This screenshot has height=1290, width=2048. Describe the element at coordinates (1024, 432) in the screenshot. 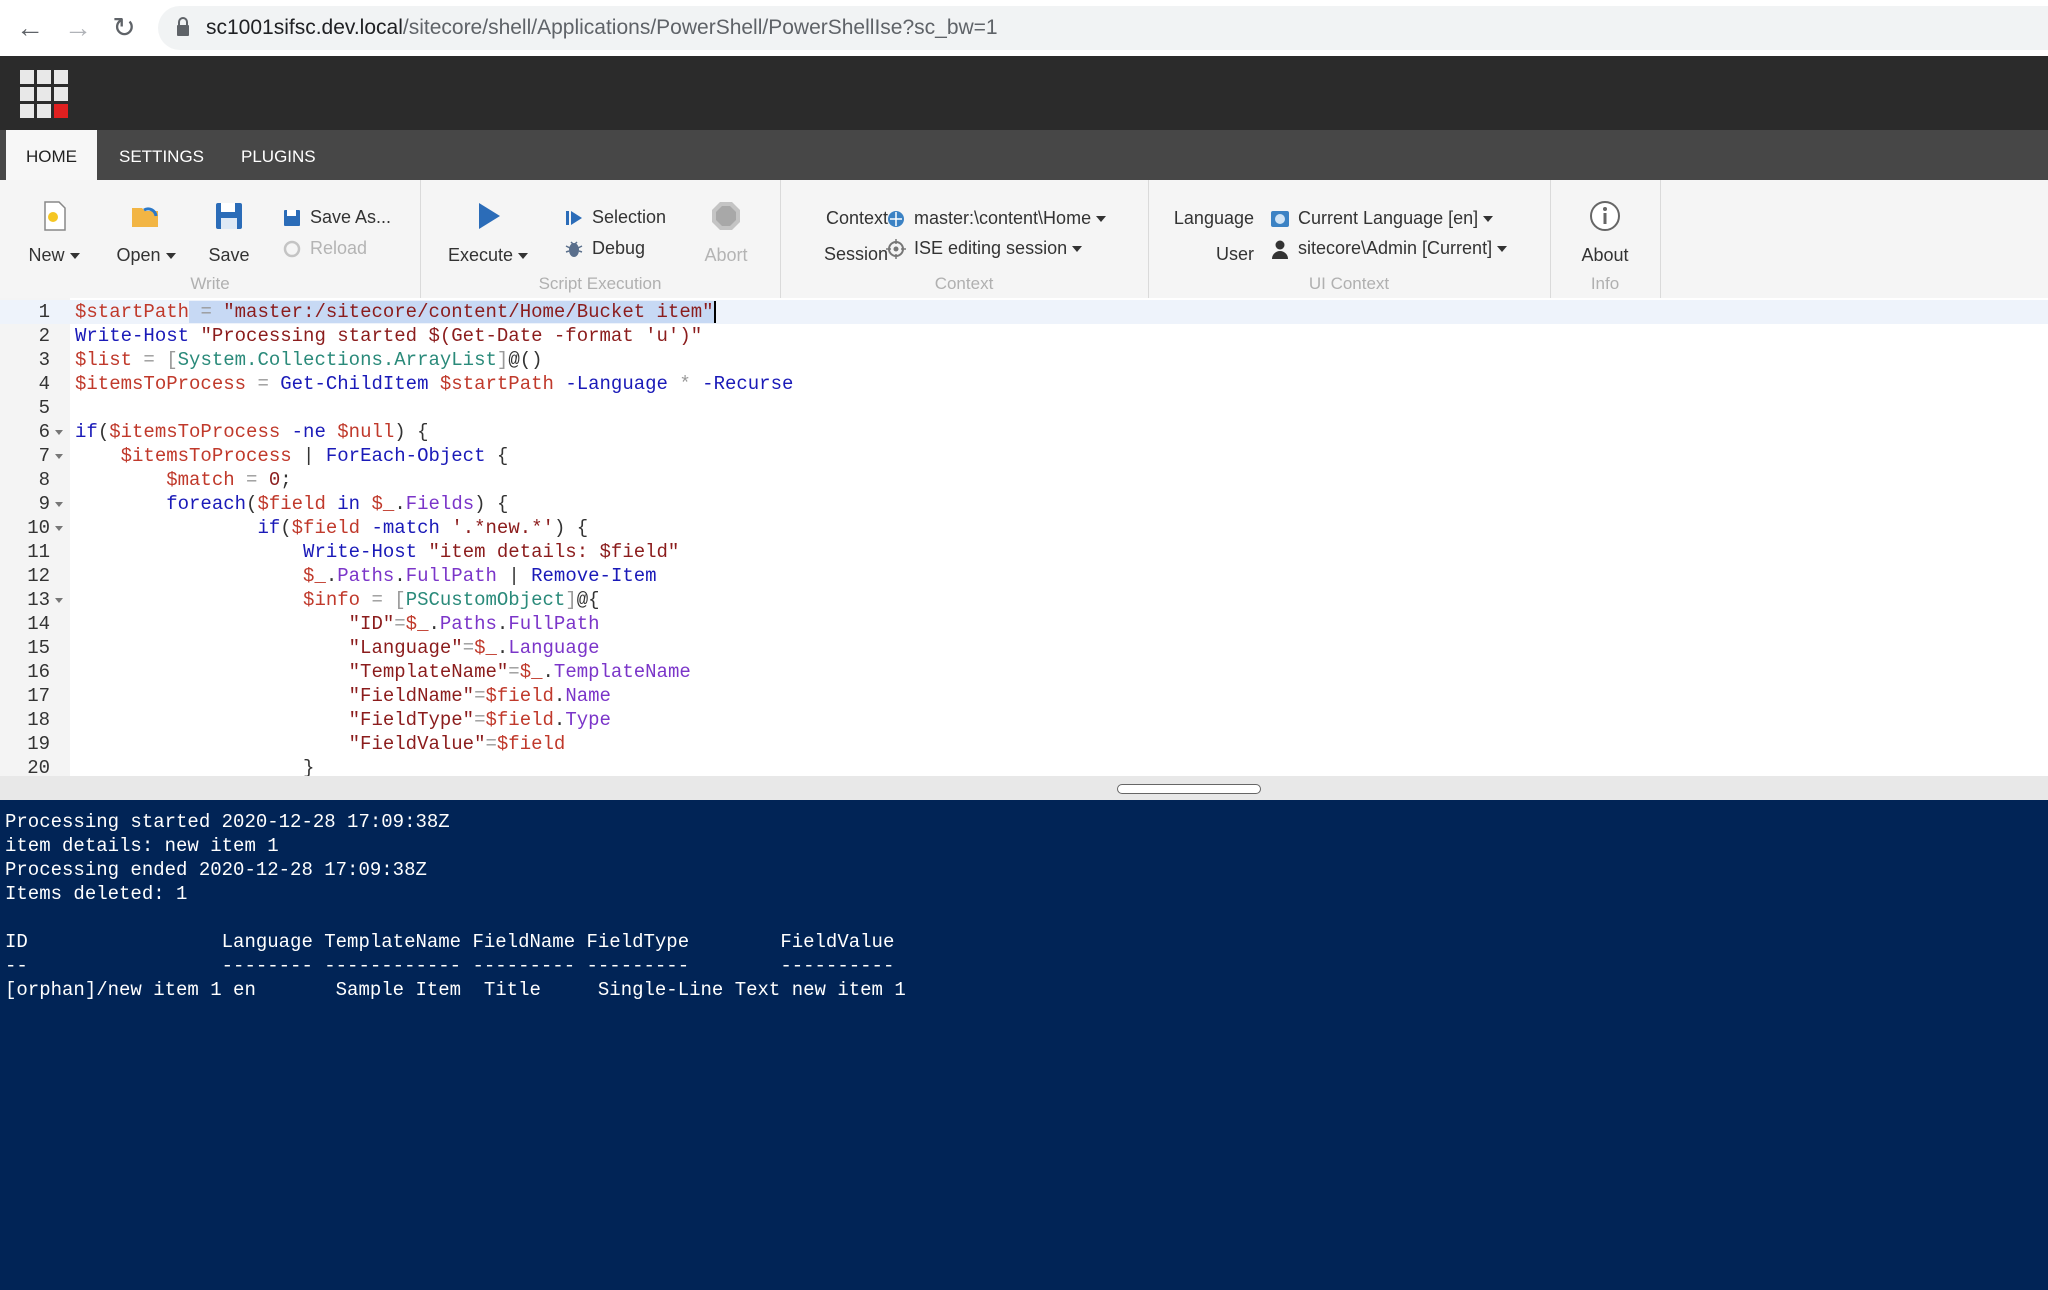

I see `code-line: 6 if($itemsToProcess -ne $null) {` at that location.